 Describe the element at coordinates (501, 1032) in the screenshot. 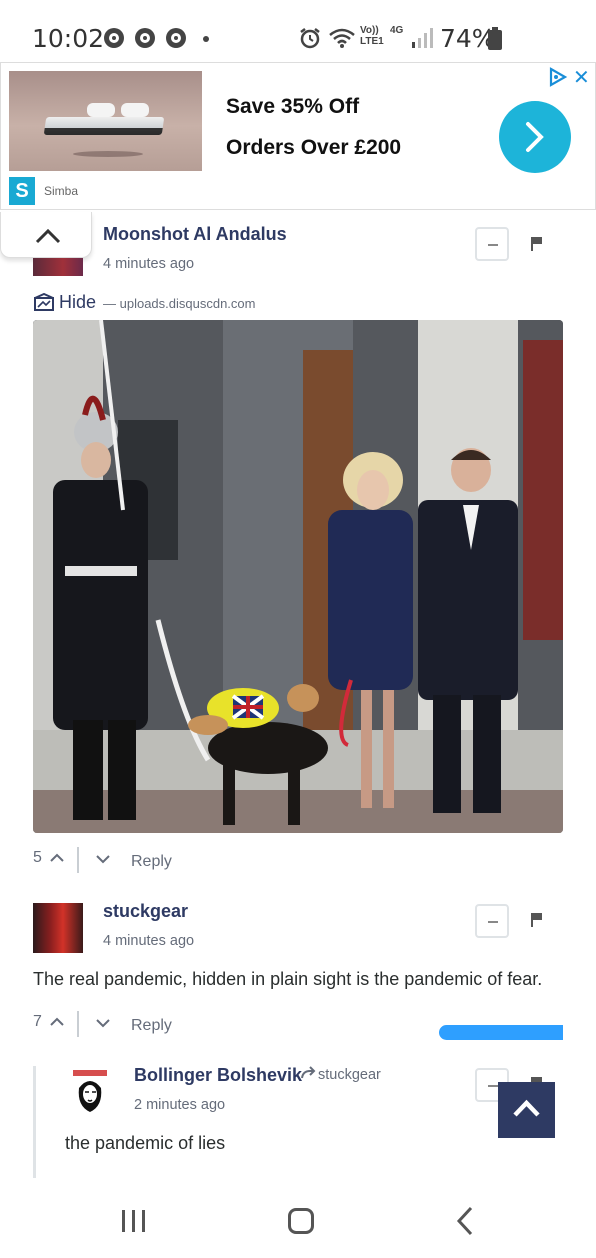

I see `new-comments-bar` at that location.